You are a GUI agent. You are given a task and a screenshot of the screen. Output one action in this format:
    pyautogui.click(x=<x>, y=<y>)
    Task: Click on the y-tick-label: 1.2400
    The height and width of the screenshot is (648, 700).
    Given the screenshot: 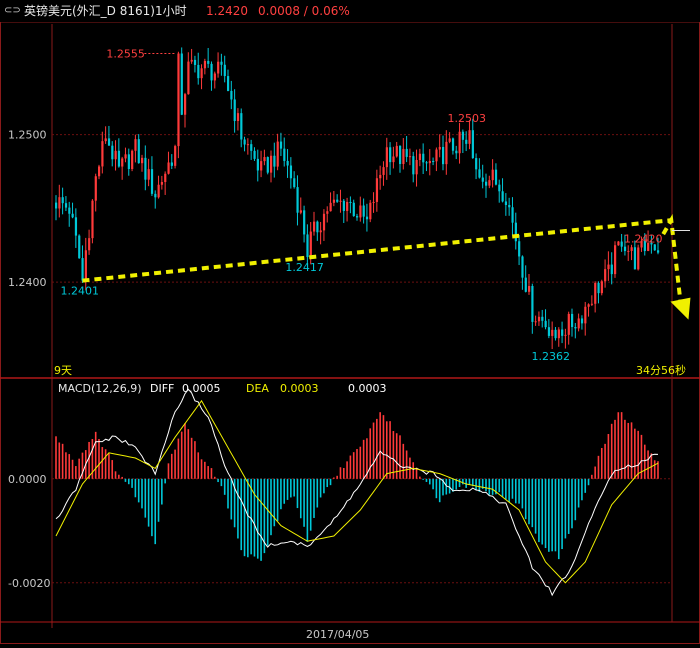 What is the action you would take?
    pyautogui.click(x=27, y=282)
    